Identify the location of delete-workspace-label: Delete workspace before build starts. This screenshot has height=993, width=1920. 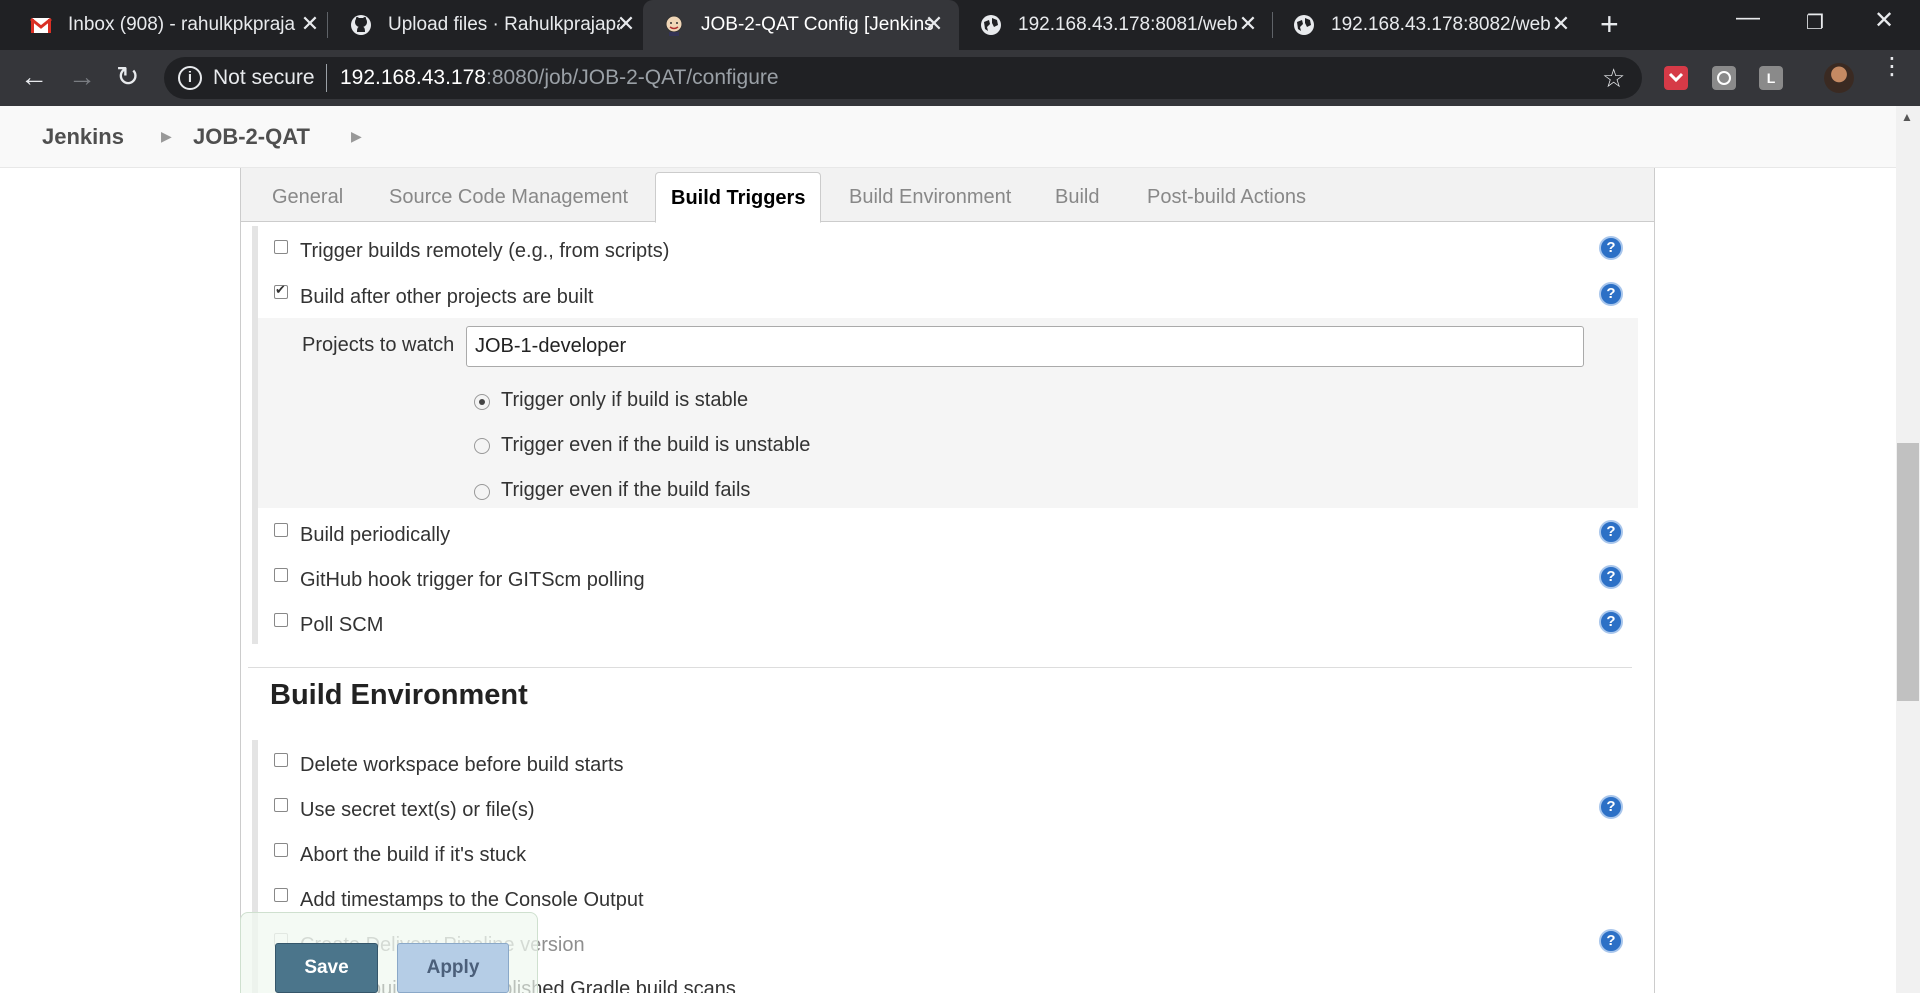
(462, 765).